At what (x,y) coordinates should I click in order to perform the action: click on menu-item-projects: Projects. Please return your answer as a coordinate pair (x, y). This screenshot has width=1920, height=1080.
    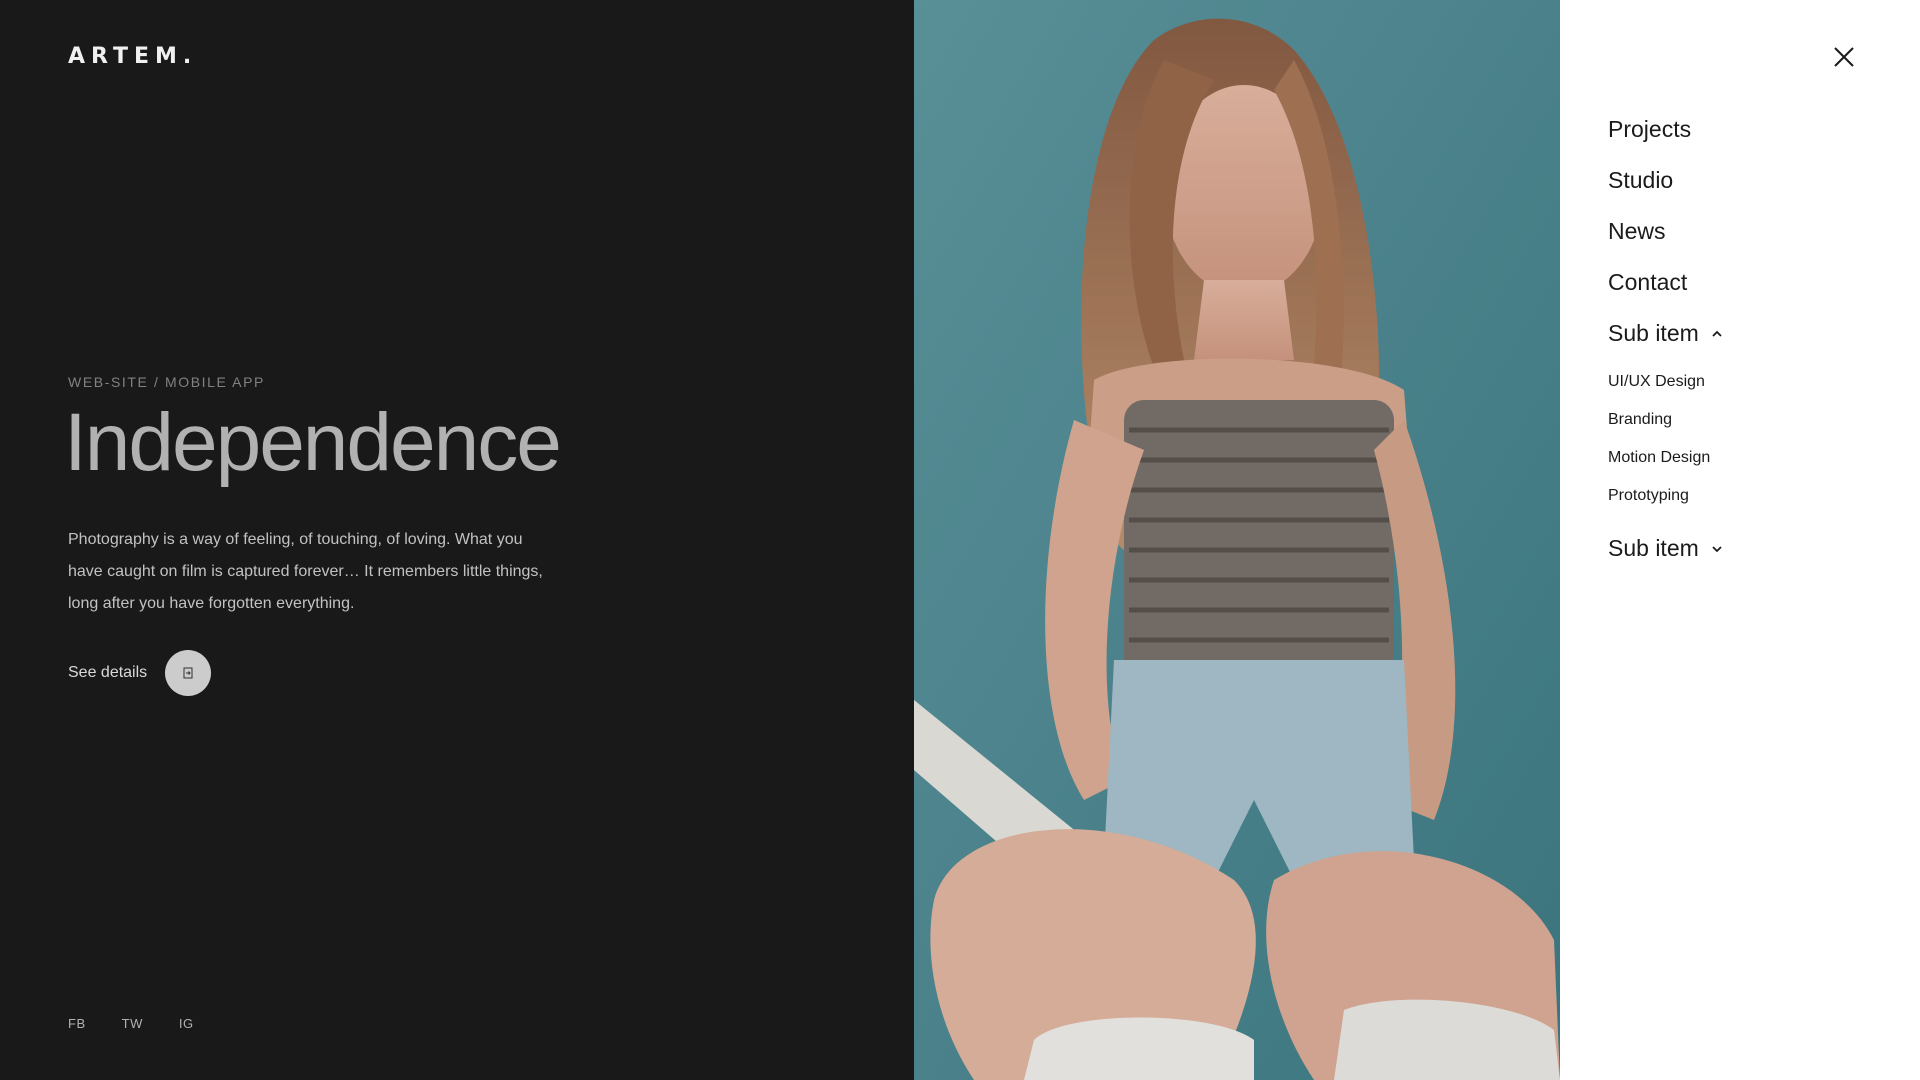
    Looking at the image, I should click on (1665, 129).